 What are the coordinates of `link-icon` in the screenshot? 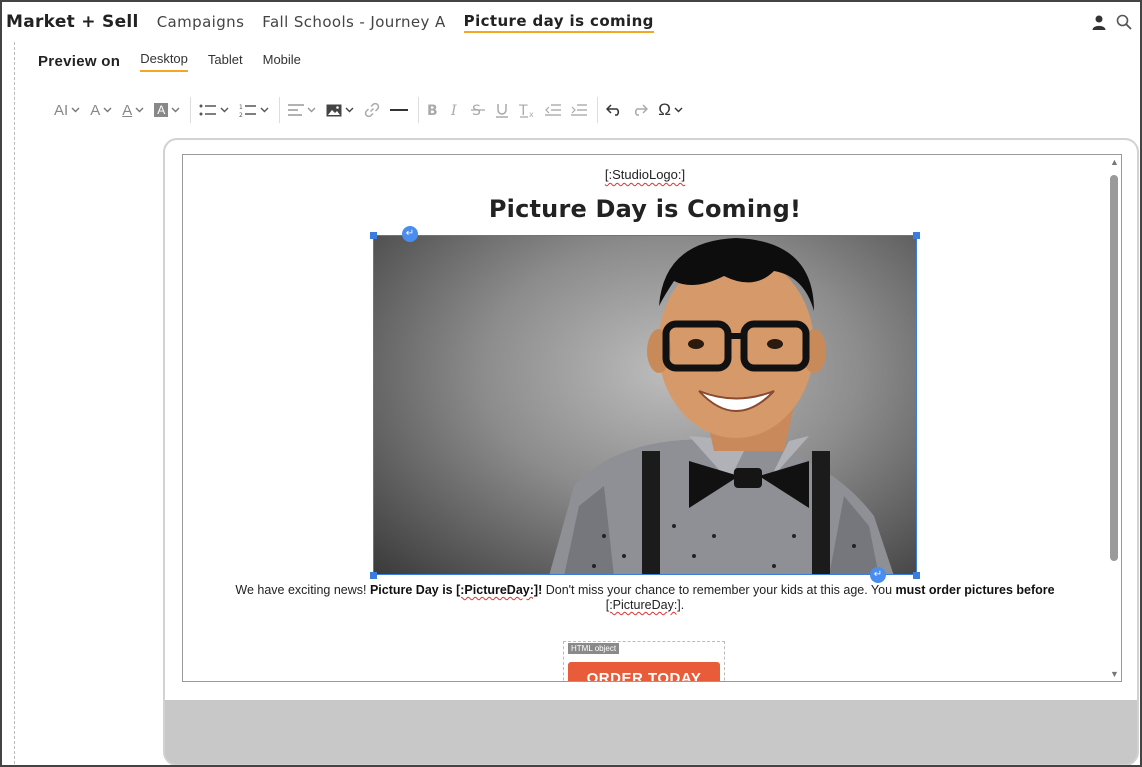 It's located at (372, 110).